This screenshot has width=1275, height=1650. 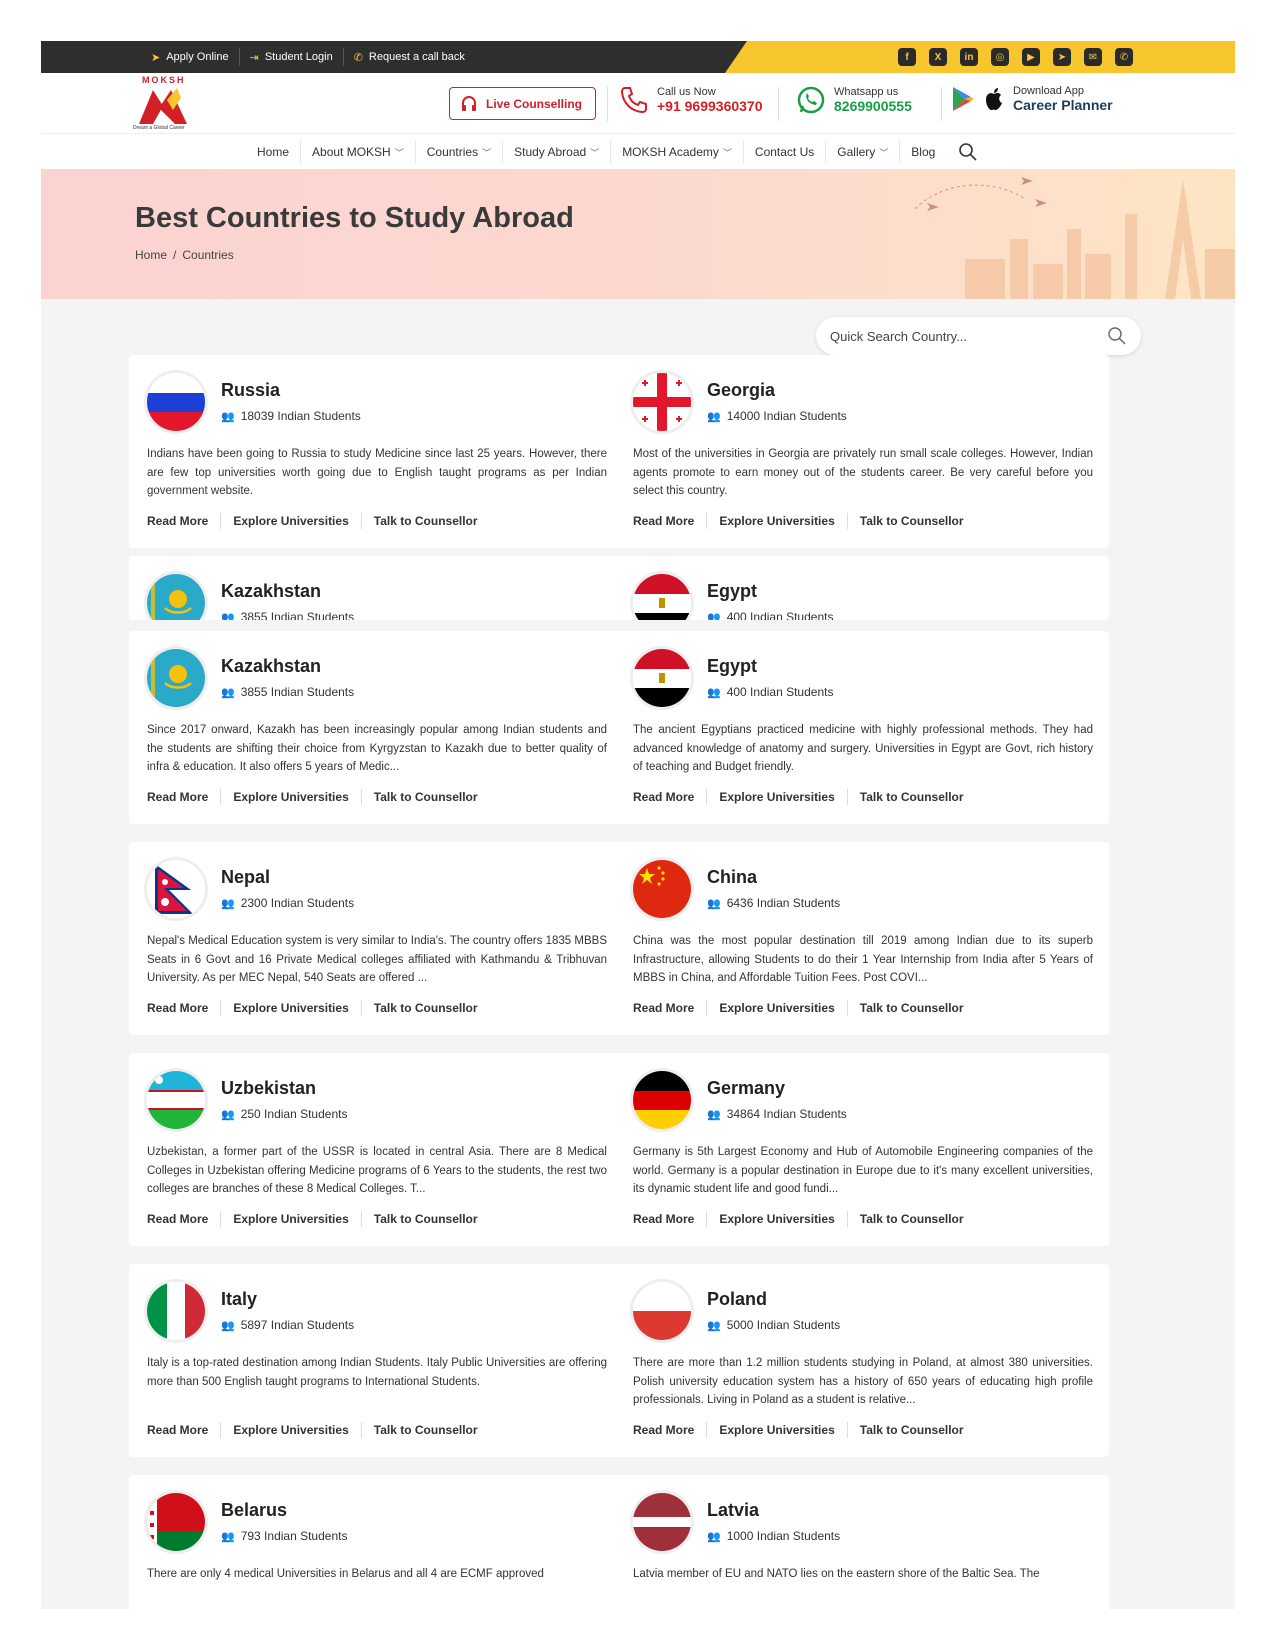 I want to click on nav-countries: Countries ﹀, so click(x=460, y=152).